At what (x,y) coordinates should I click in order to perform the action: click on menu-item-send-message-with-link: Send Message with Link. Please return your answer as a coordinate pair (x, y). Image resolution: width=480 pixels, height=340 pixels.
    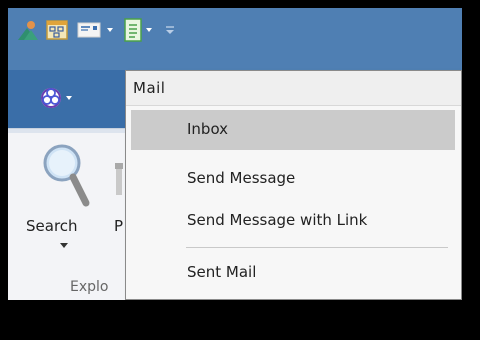
    Looking at the image, I should click on (293, 221).